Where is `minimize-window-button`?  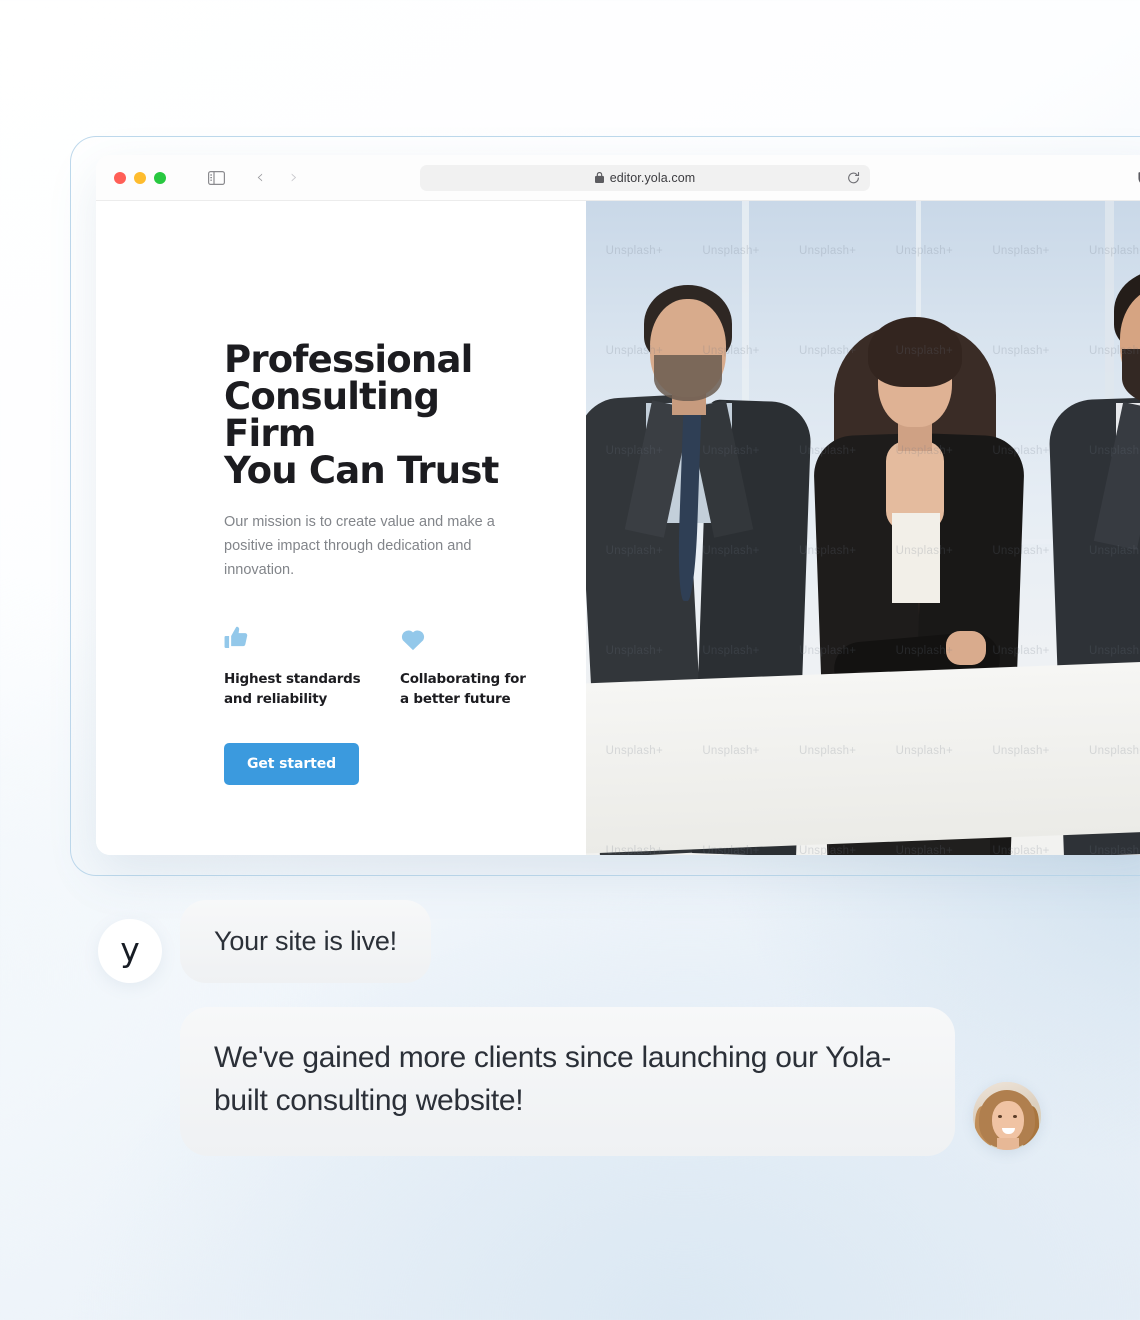
minimize-window-button is located at coordinates (140, 177).